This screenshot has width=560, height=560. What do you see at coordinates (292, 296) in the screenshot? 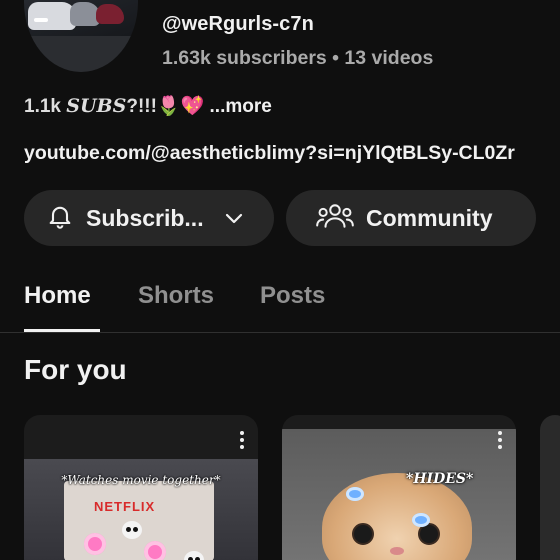
I see `tab-posts: Posts` at bounding box center [292, 296].